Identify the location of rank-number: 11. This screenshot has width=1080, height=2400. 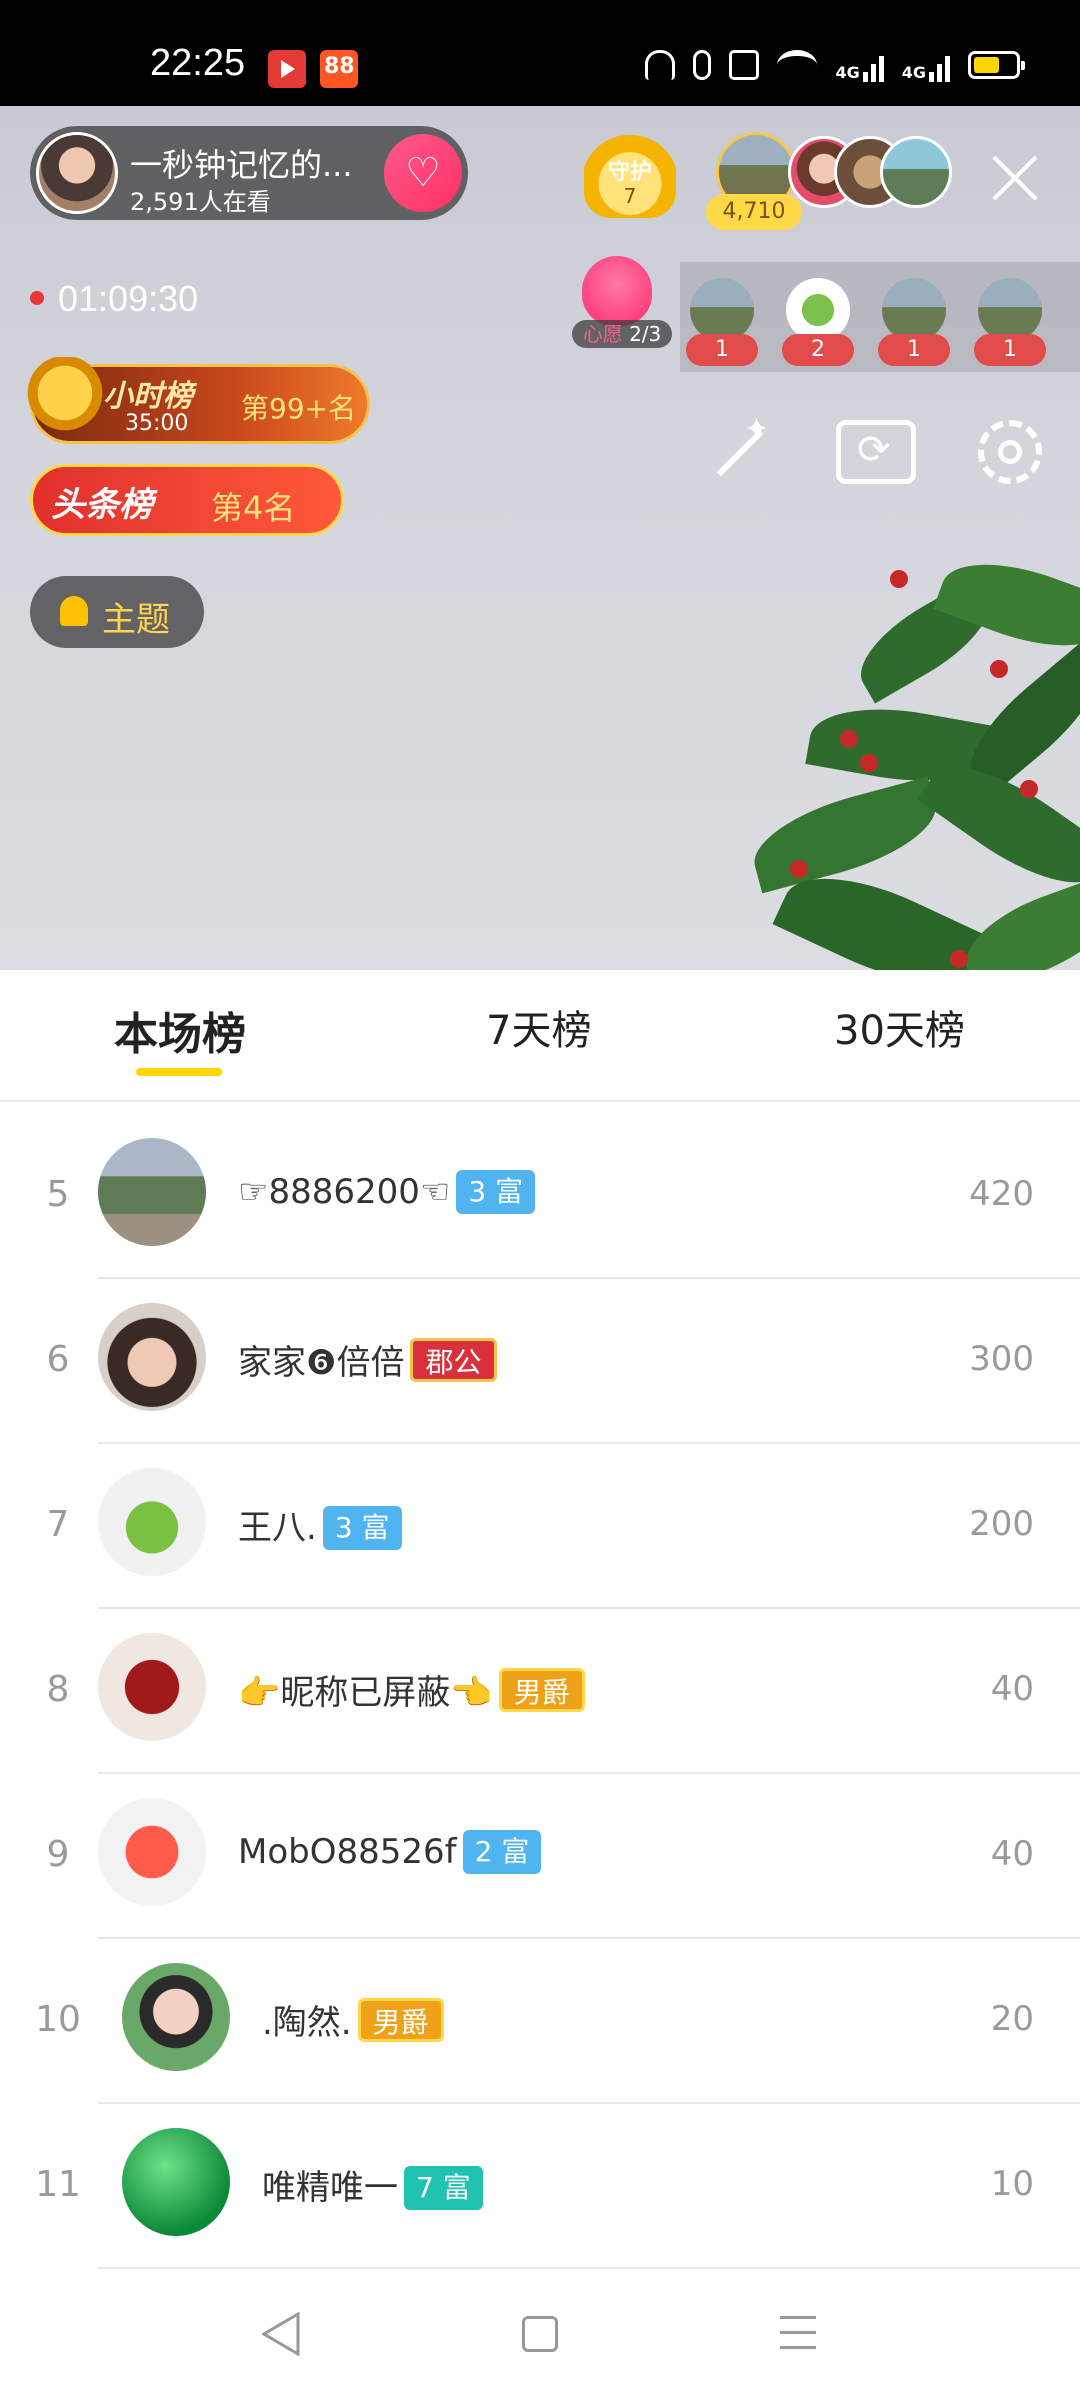
(58, 2184).